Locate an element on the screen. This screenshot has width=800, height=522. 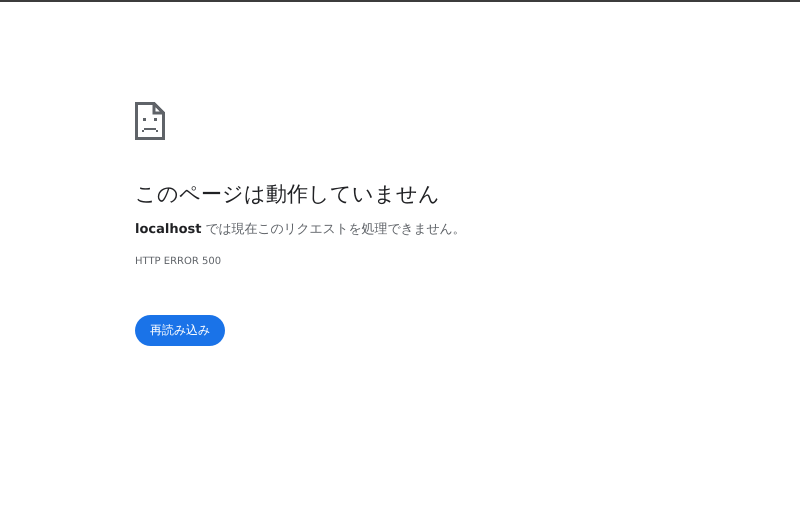
error-code: HTTP ERROR 500 is located at coordinates (178, 261).